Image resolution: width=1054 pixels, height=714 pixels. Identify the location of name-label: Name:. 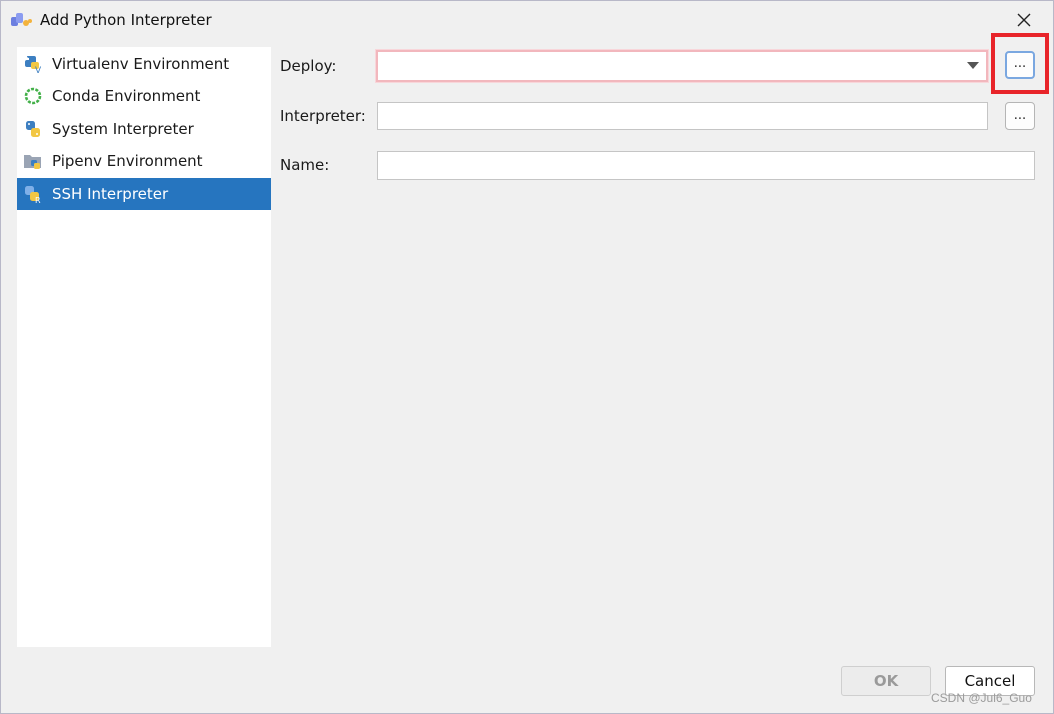
(305, 165).